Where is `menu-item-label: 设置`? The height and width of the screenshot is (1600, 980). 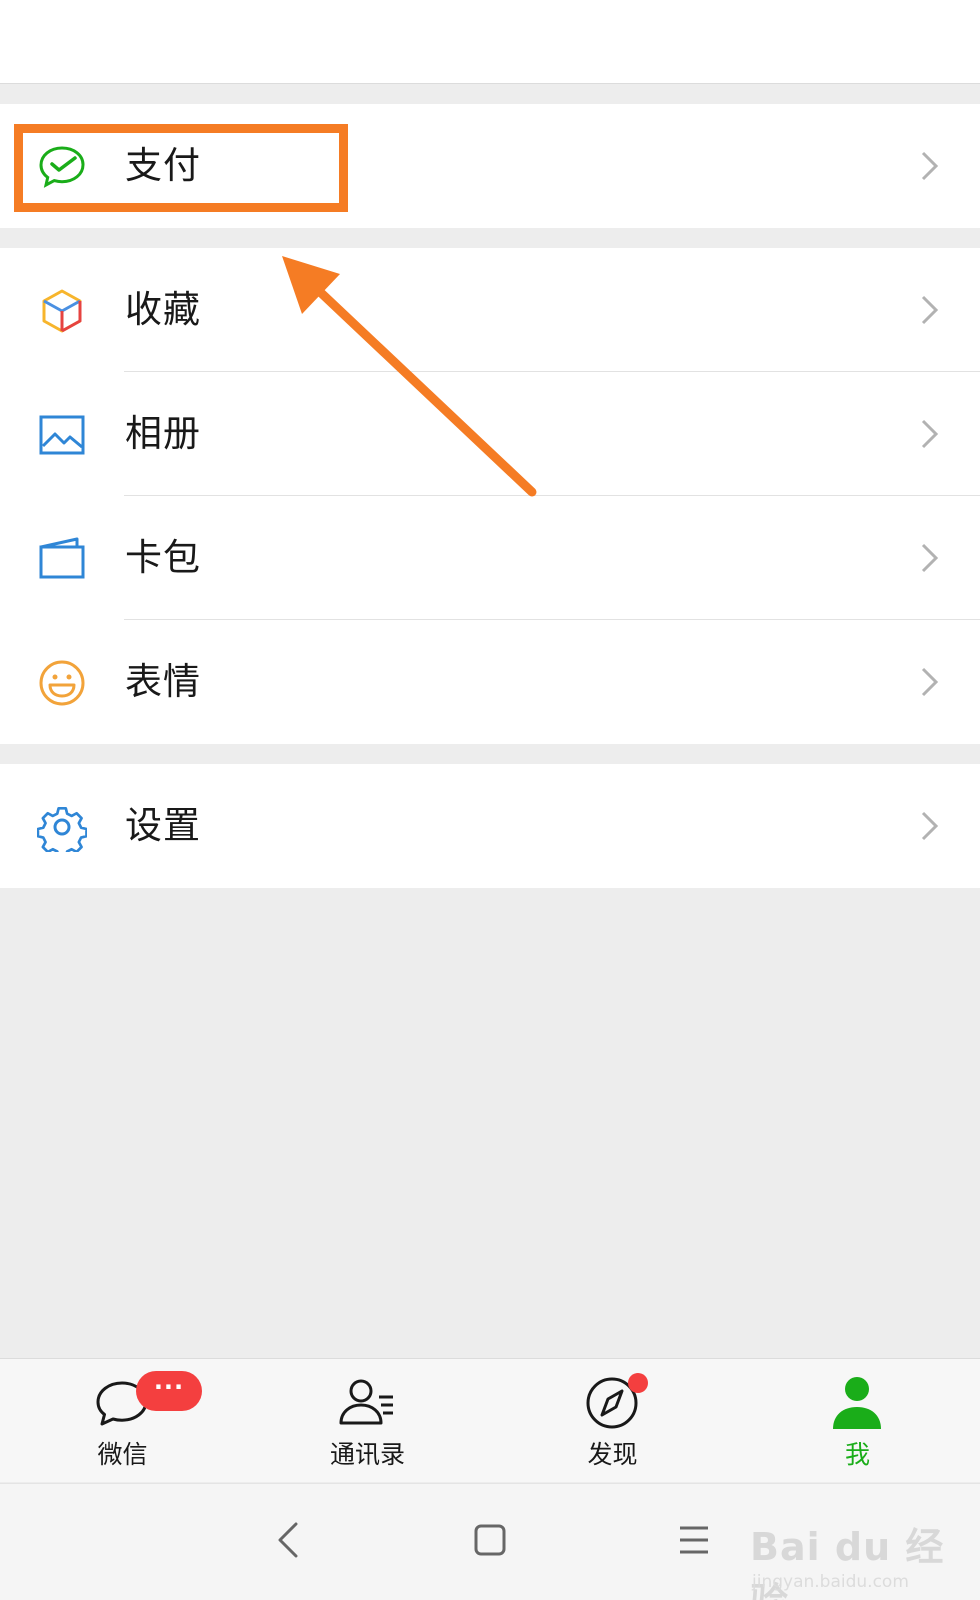 menu-item-label: 设置 is located at coordinates (163, 825).